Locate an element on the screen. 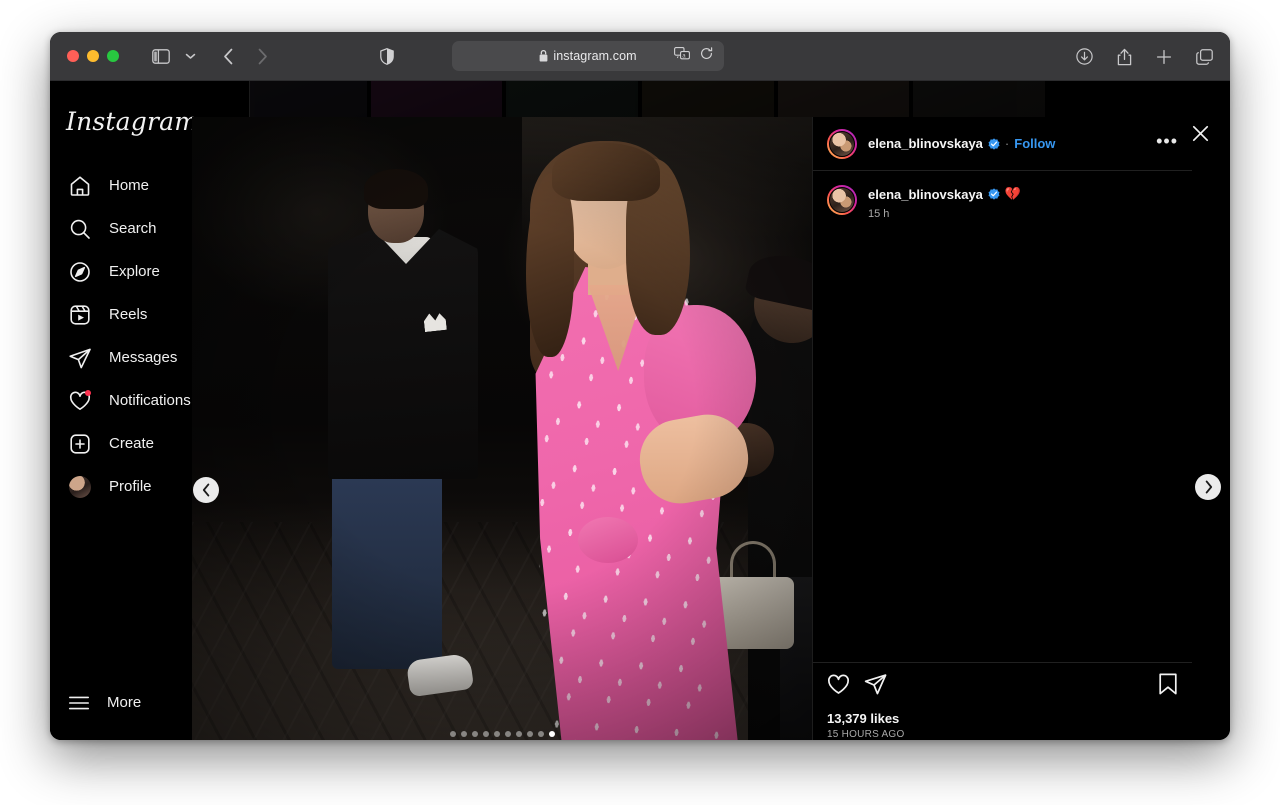 This screenshot has height=805, width=1280. post-author: elena_blinovskaya · Follow is located at coordinates (1006, 143).